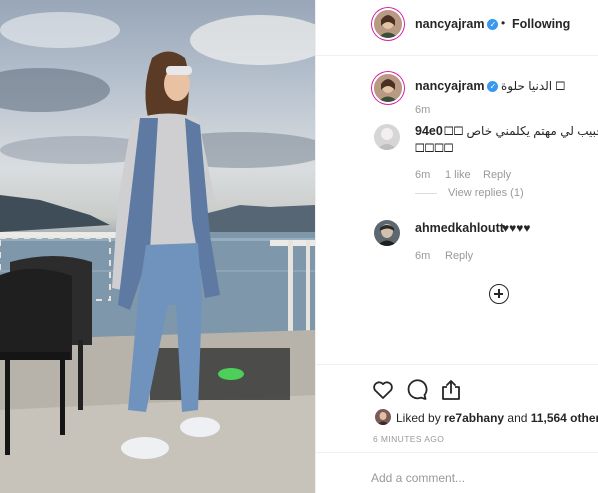  I want to click on author-username: nancyajram ✓, so click(457, 24).